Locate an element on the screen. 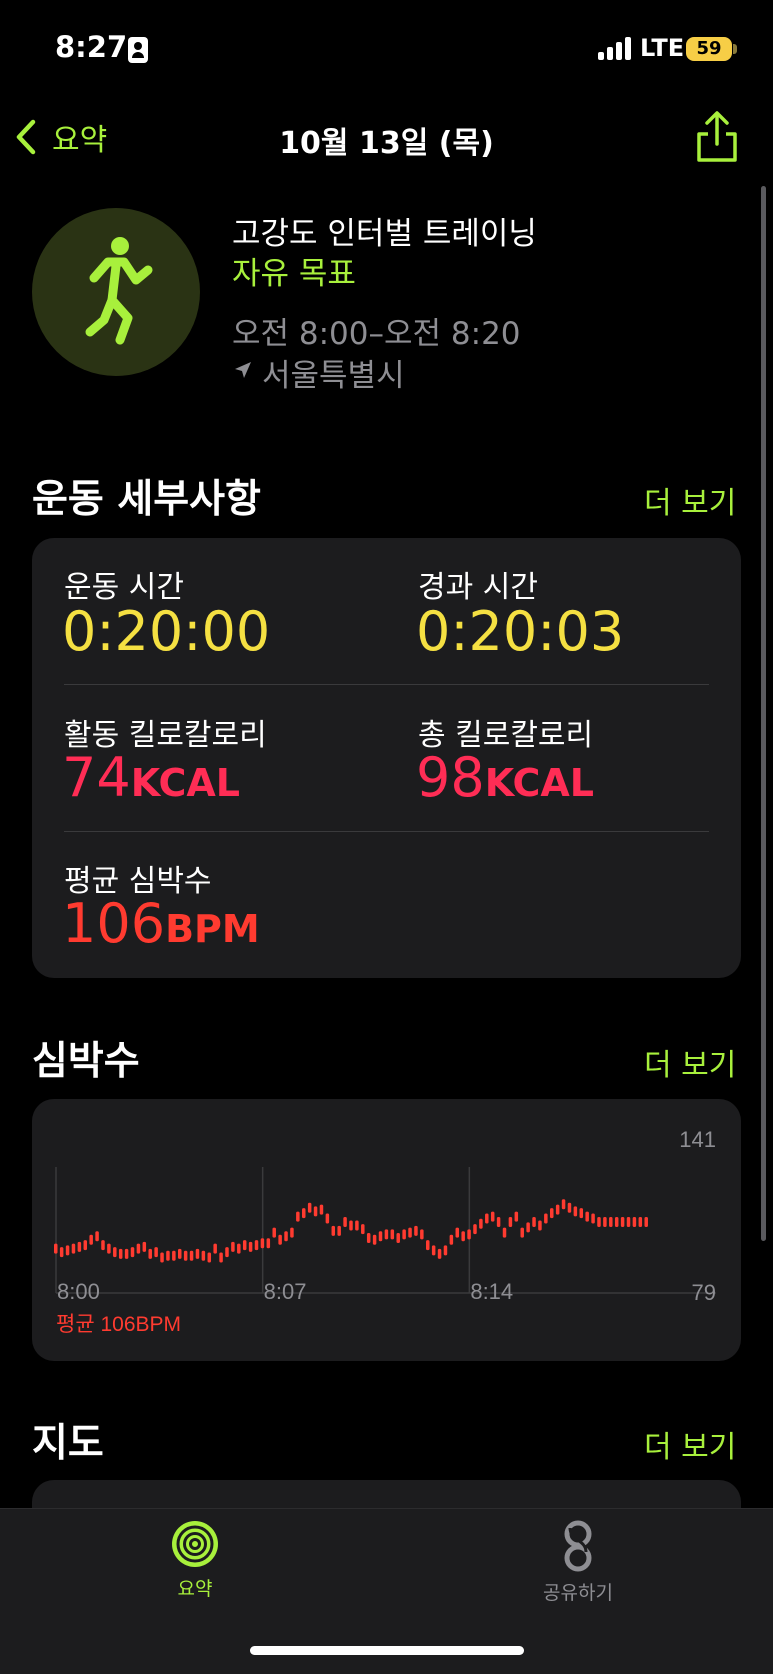 The width and height of the screenshot is (773, 1674). home-indicator is located at coordinates (387, 1650).